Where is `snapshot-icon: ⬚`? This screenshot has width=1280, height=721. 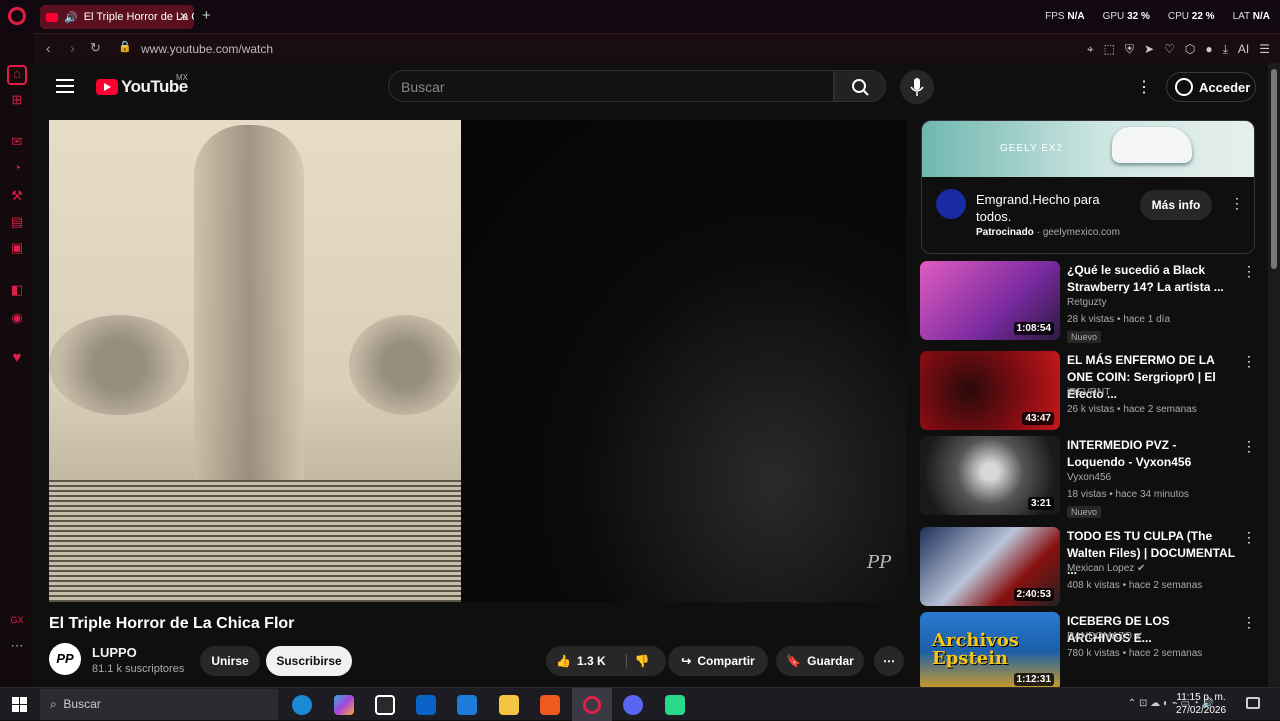
snapshot-icon: ⬚ is located at coordinates (1109, 49).